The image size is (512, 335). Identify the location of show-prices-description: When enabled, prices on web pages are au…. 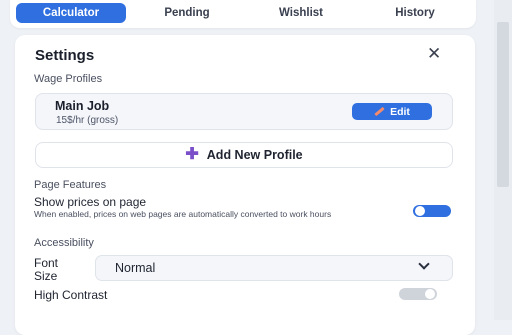
(183, 214).